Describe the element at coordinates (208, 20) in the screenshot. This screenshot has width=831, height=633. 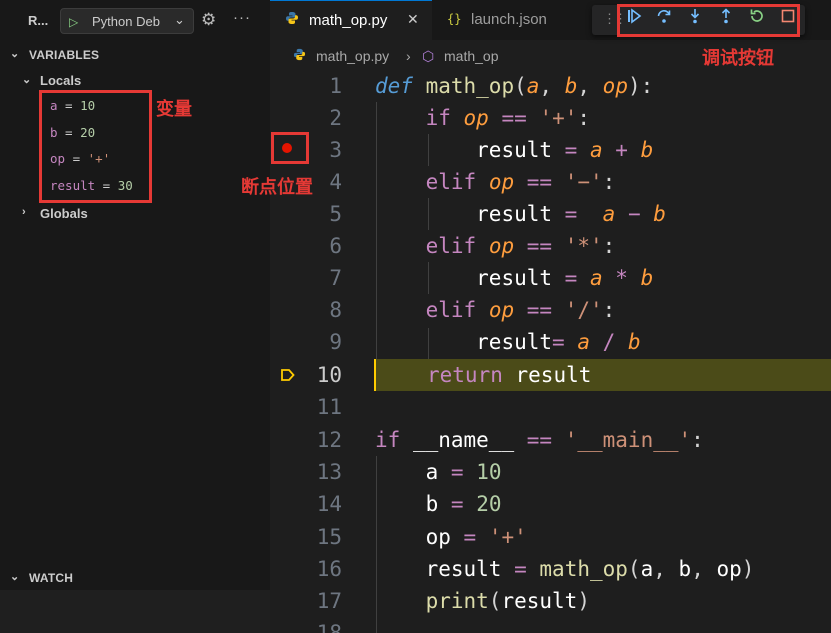
I see `gear-icon: ⚙` at that location.